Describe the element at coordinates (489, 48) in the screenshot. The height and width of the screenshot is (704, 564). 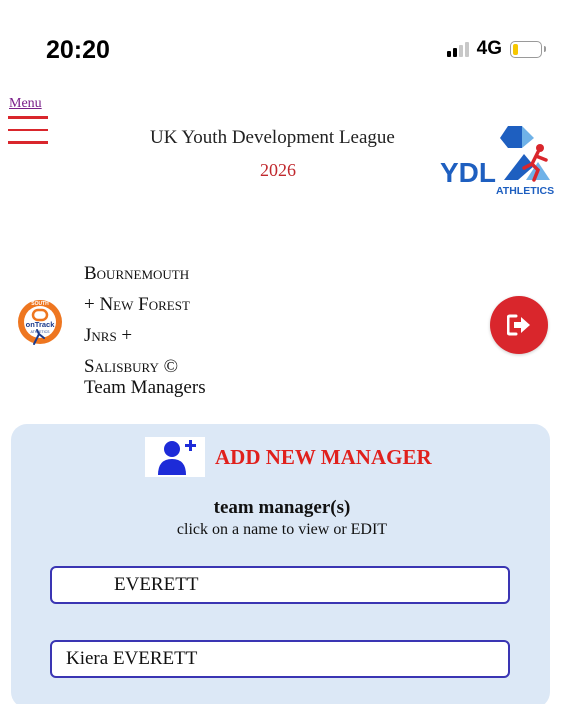
I see `network-type: 4G` at that location.